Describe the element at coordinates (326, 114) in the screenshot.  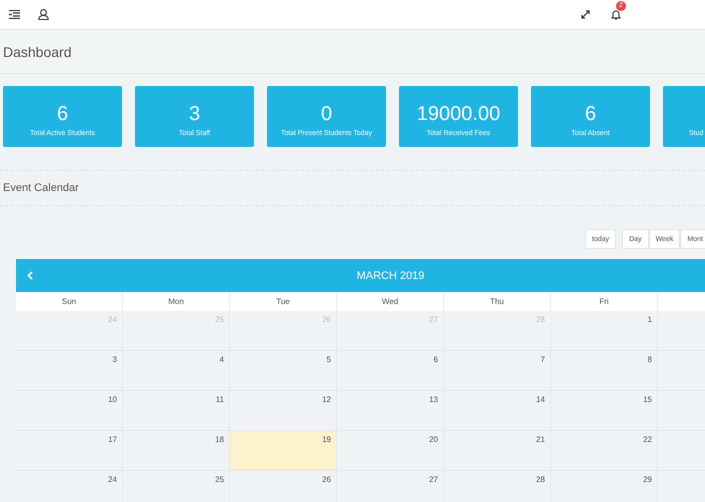
I see `stat-value: 0` at that location.